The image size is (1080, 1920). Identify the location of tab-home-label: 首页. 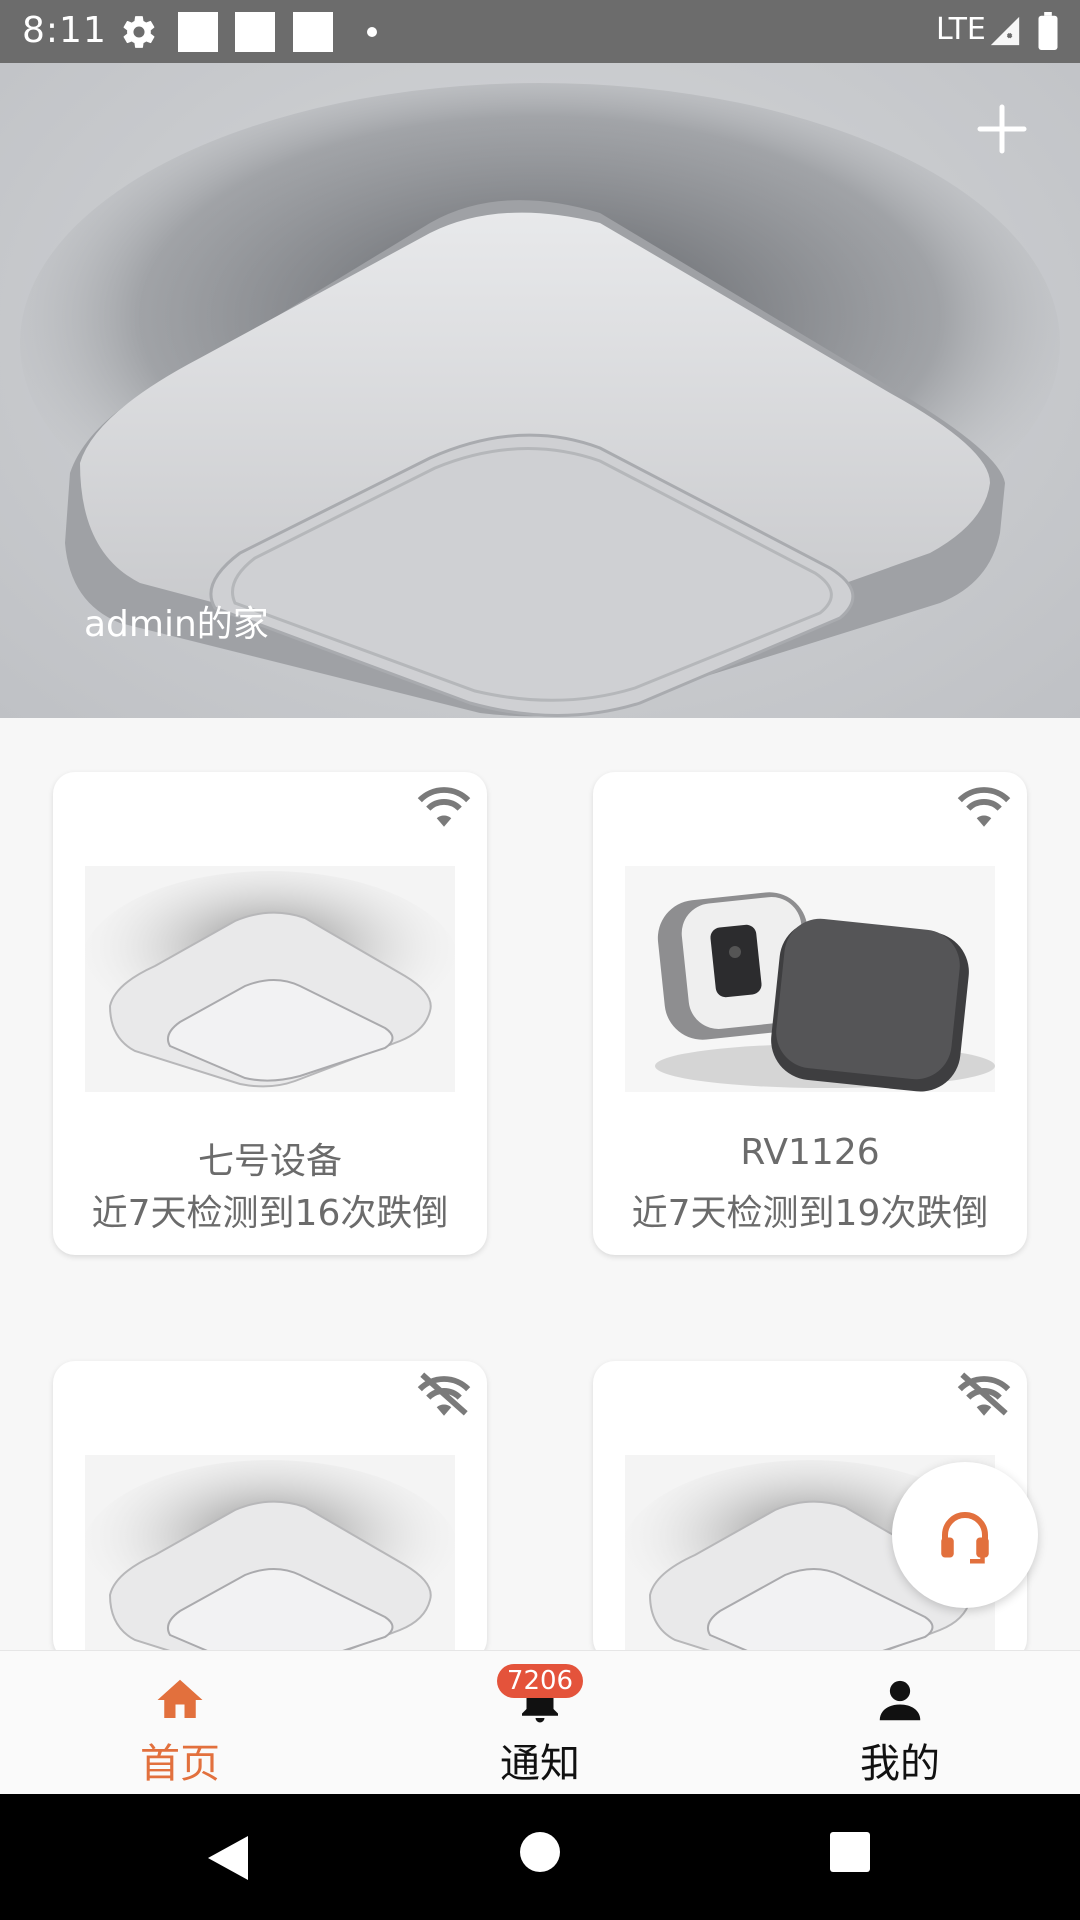
(180, 1764).